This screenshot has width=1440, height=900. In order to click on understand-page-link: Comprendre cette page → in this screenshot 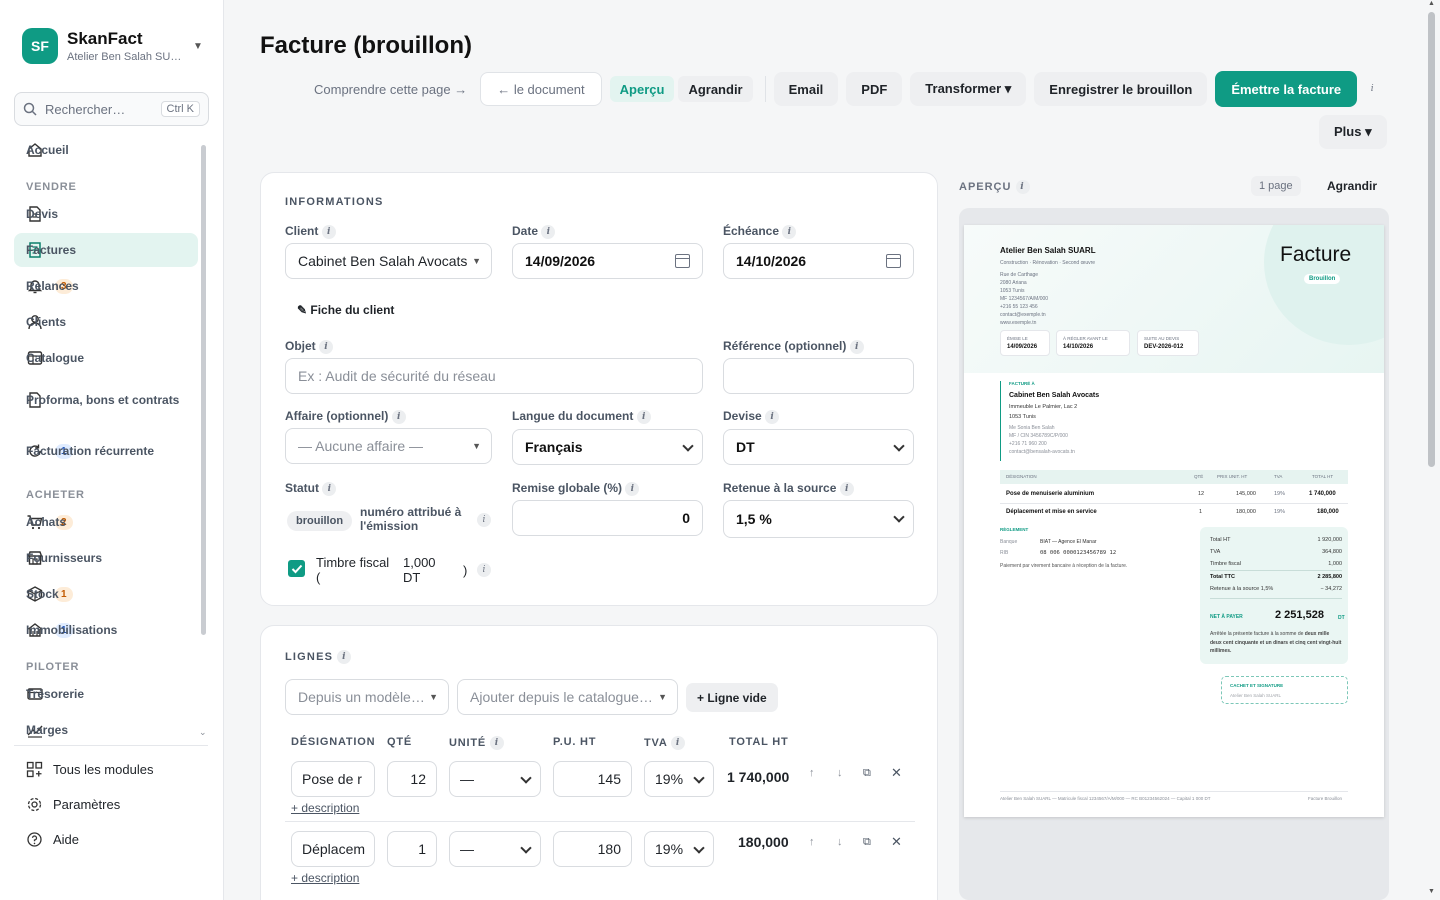, I will do `click(390, 89)`.